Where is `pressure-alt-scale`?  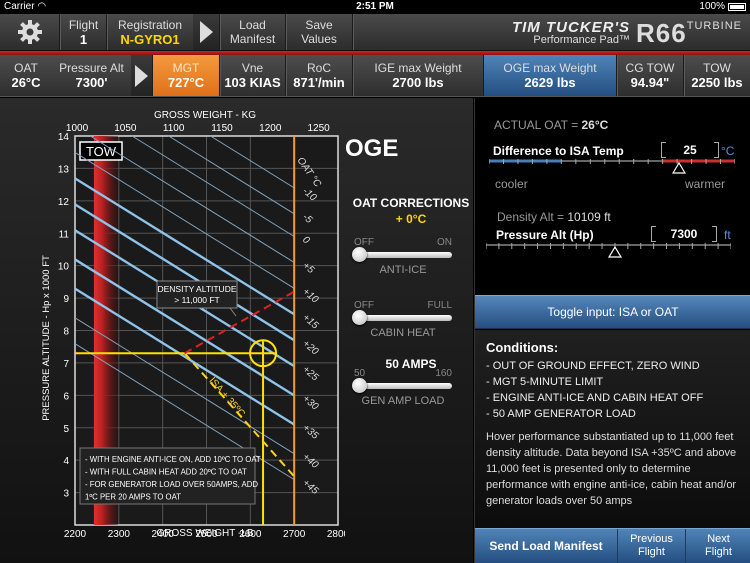 pressure-alt-scale is located at coordinates (608, 252).